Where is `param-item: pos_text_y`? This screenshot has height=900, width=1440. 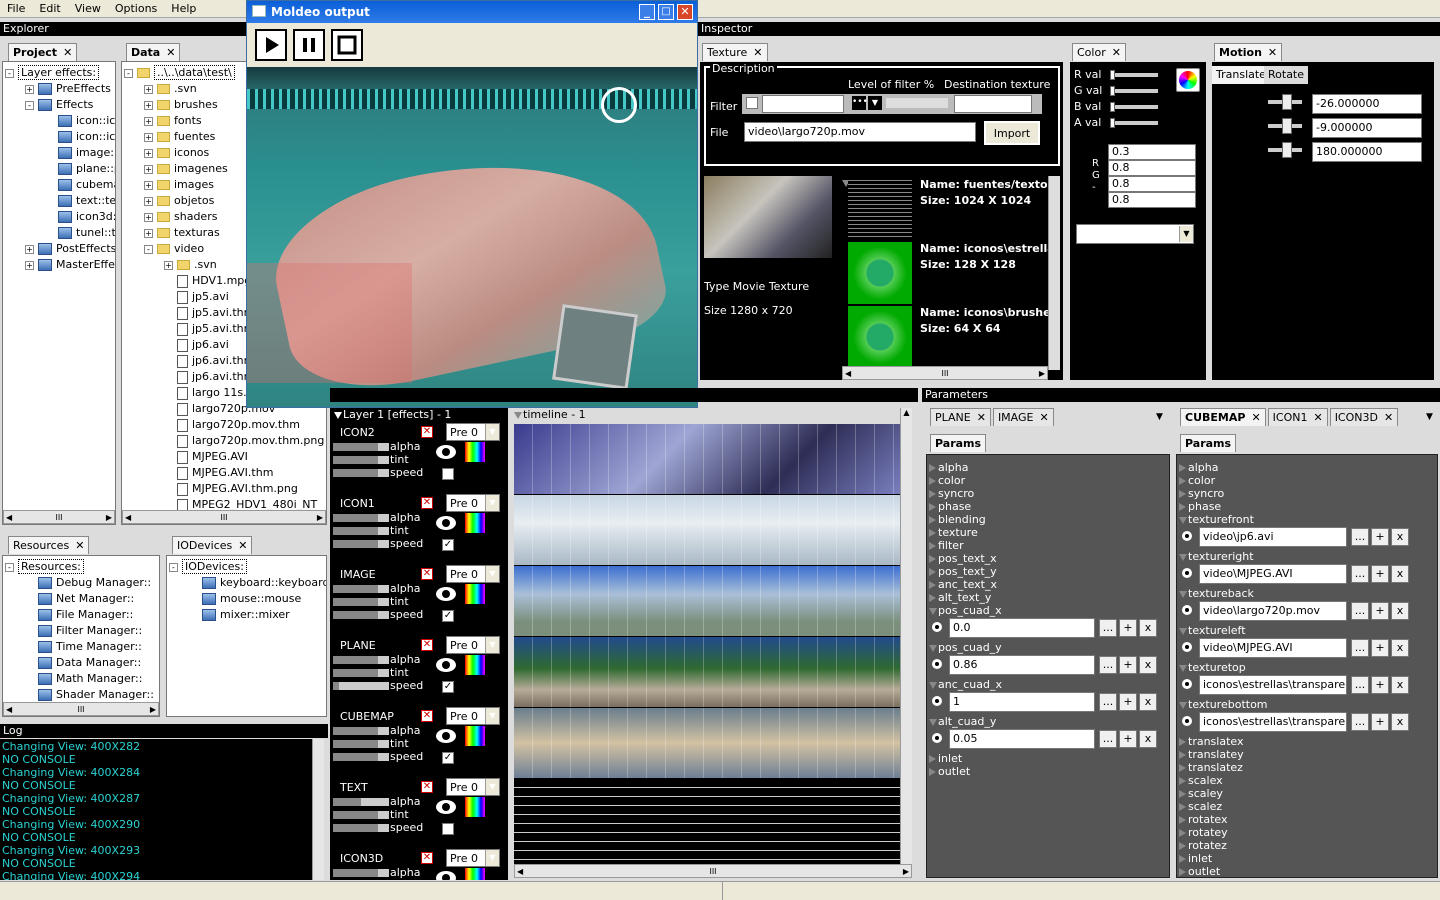 param-item: pos_text_y is located at coordinates (1048, 571).